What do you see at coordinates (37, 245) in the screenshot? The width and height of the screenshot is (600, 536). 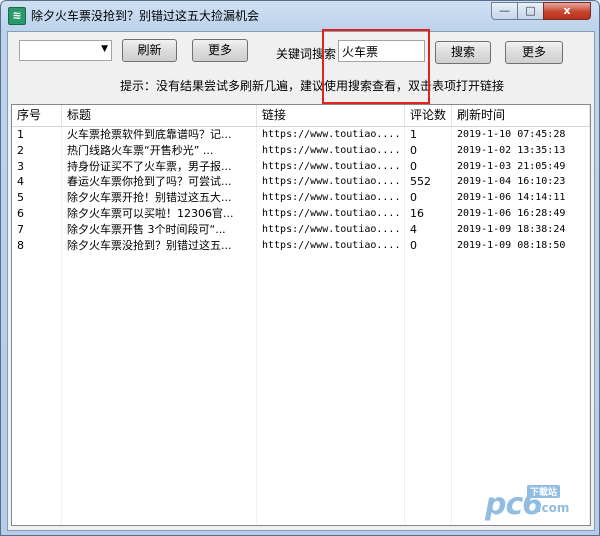 I see `cell-index: 8` at bounding box center [37, 245].